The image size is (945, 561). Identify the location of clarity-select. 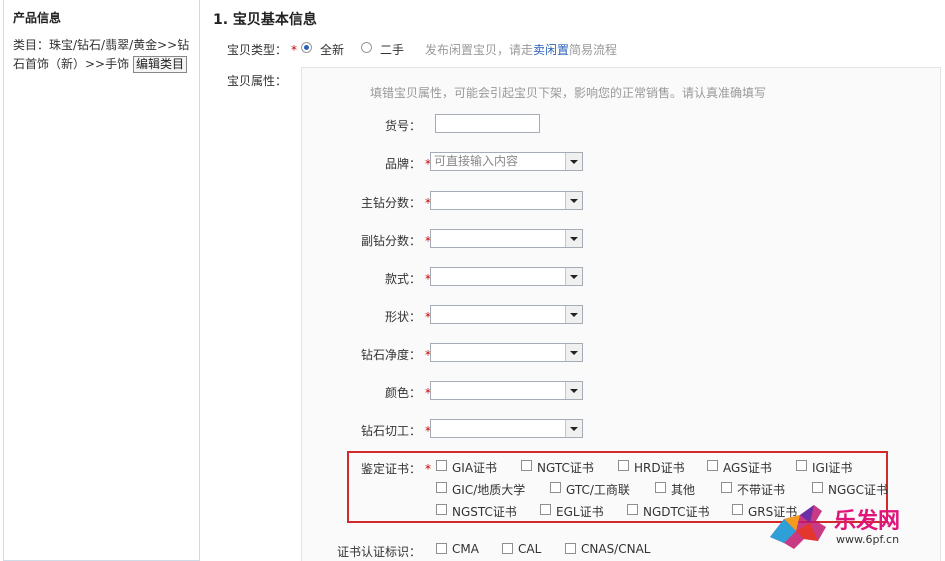
(506, 352).